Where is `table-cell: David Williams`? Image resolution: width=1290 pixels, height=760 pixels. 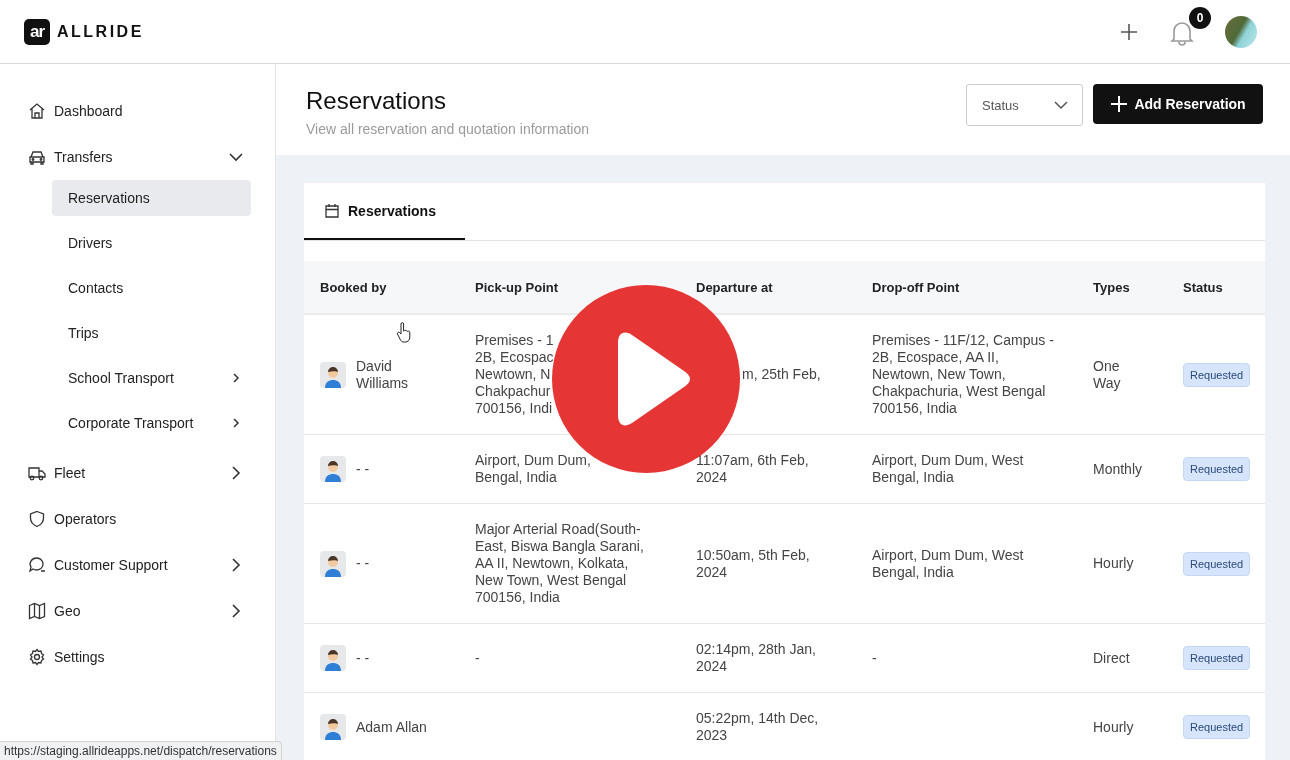
table-cell: David Williams is located at coordinates (382, 374).